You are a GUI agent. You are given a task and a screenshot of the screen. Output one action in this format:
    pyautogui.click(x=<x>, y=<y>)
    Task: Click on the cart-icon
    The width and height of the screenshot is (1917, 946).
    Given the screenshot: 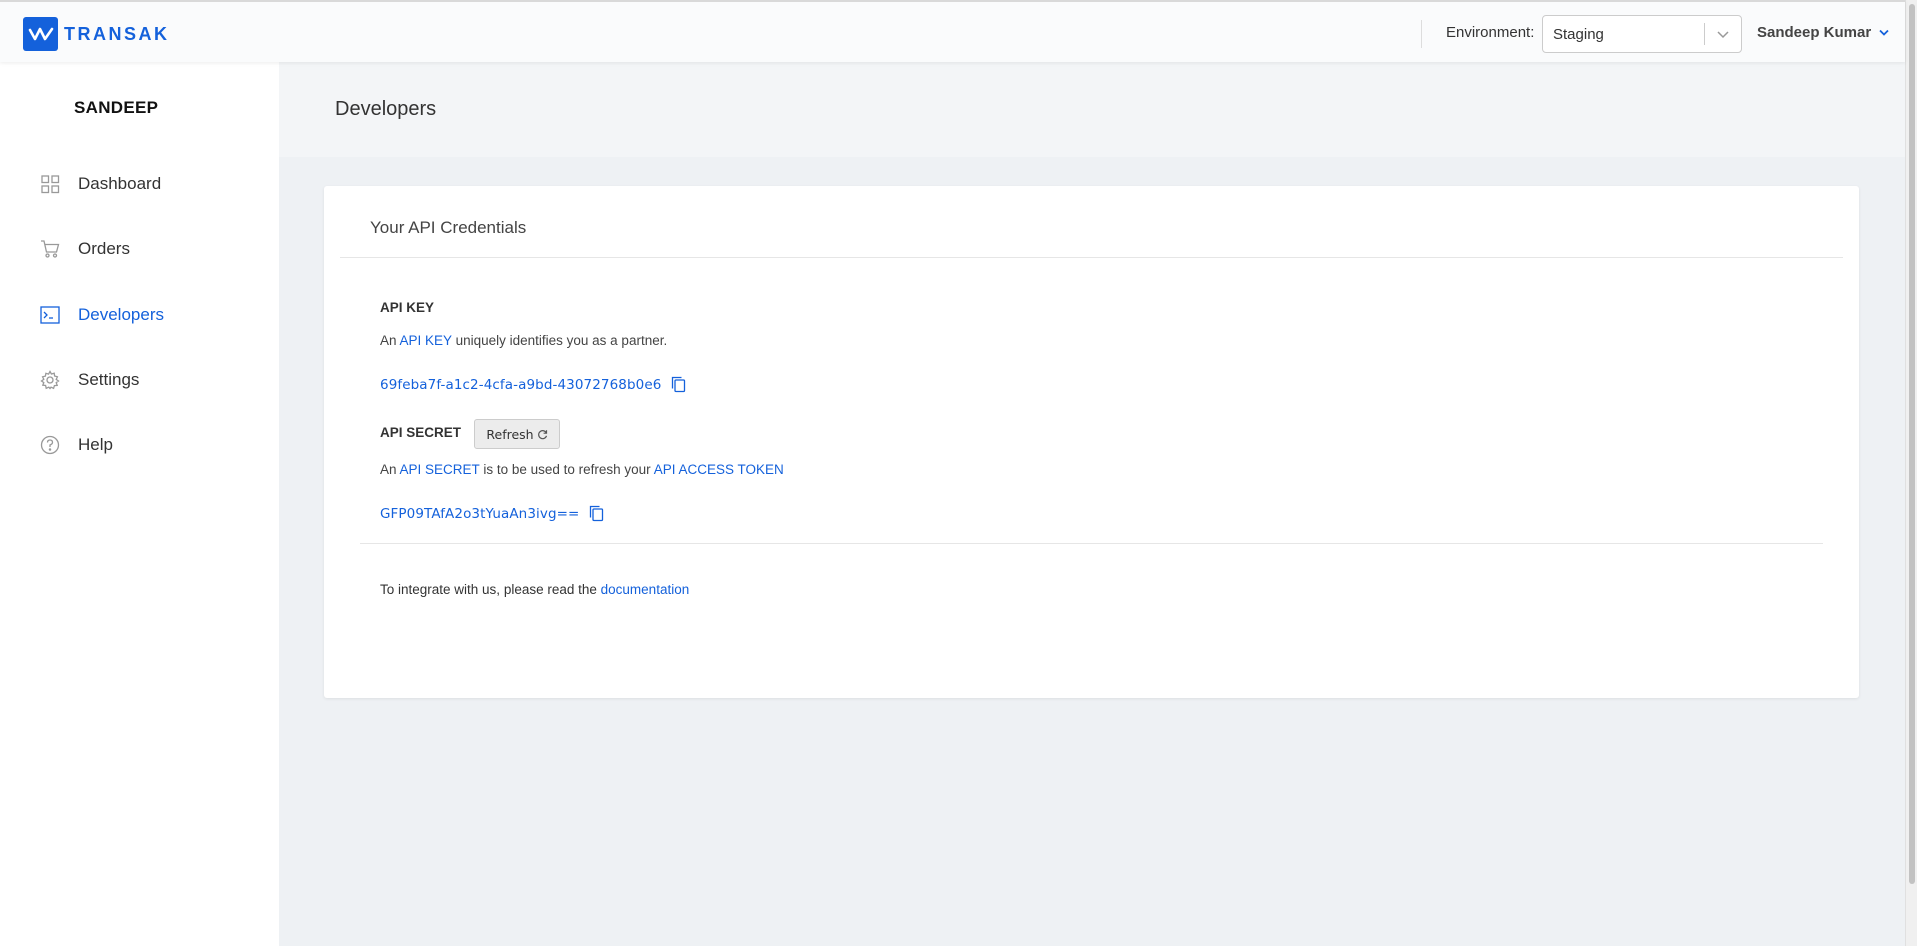 What is the action you would take?
    pyautogui.click(x=50, y=249)
    